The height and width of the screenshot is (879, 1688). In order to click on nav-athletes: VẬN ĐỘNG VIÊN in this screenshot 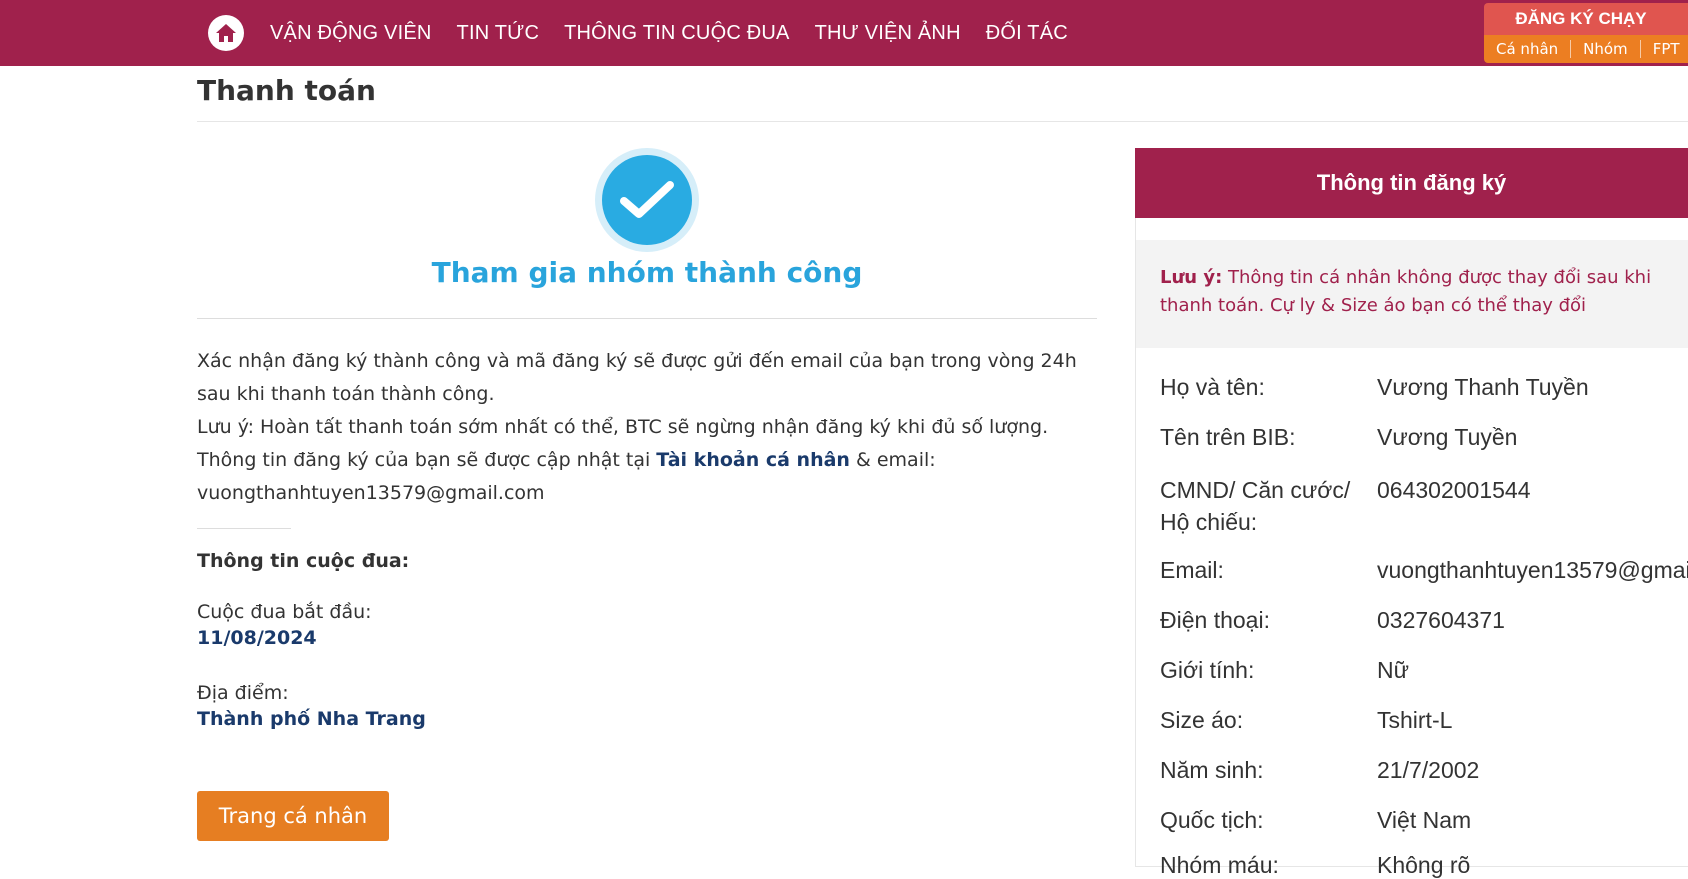, I will do `click(351, 33)`.